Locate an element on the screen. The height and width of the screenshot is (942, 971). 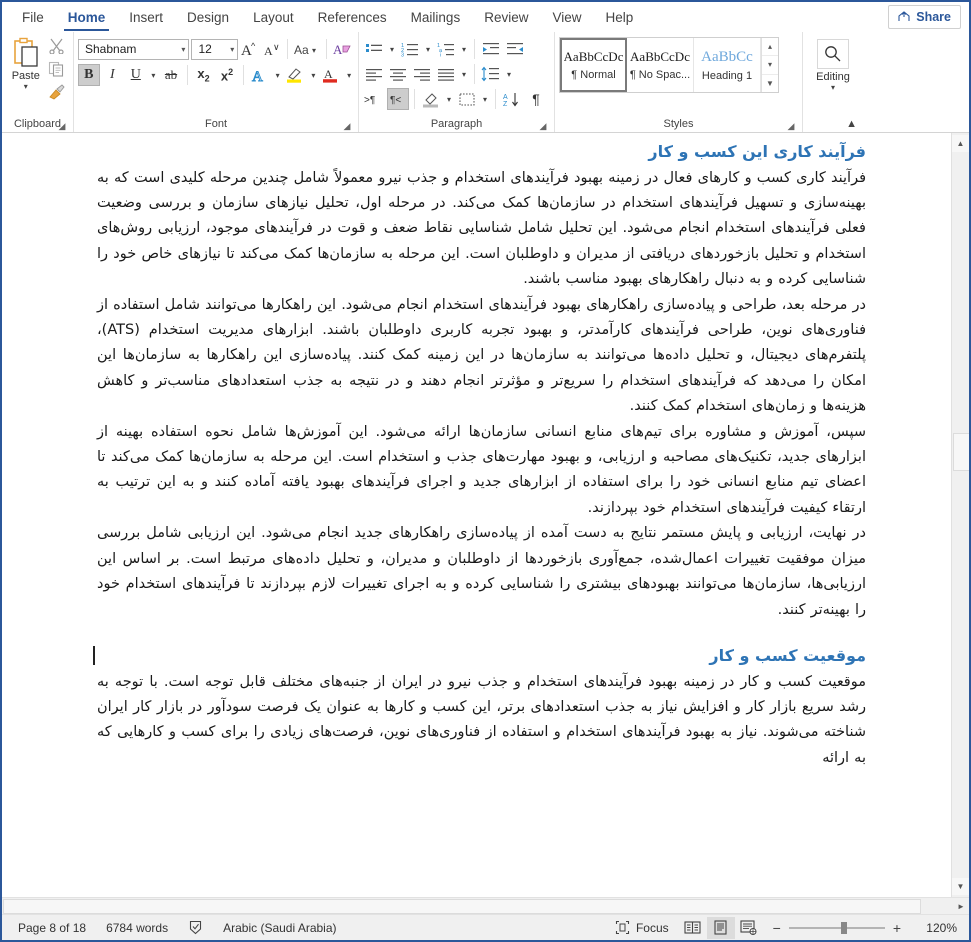
page-indicator: Page 8 of 18 is located at coordinates (52, 928).